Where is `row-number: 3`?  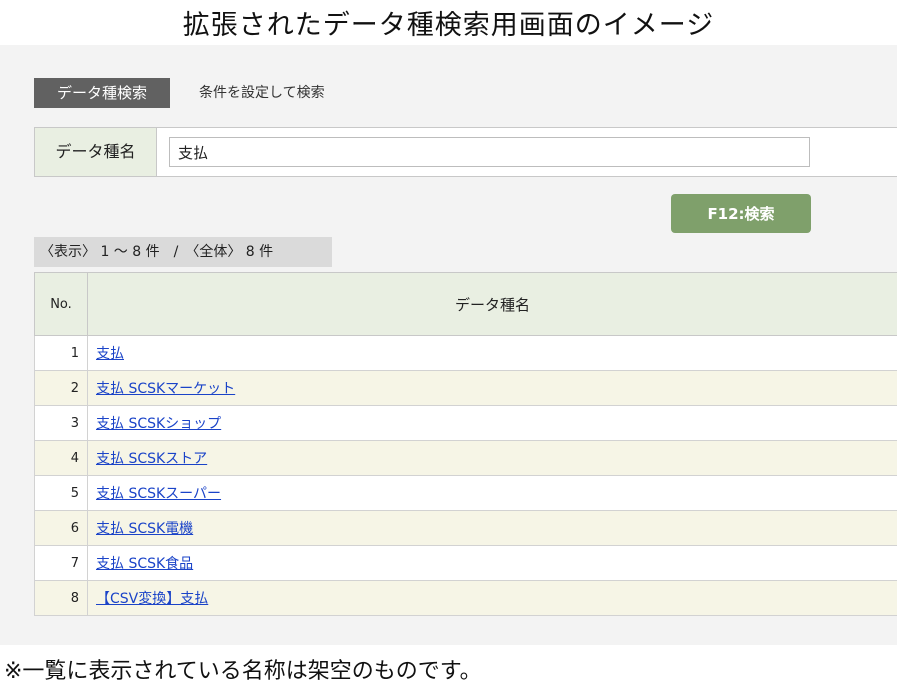
row-number: 3 is located at coordinates (61, 423).